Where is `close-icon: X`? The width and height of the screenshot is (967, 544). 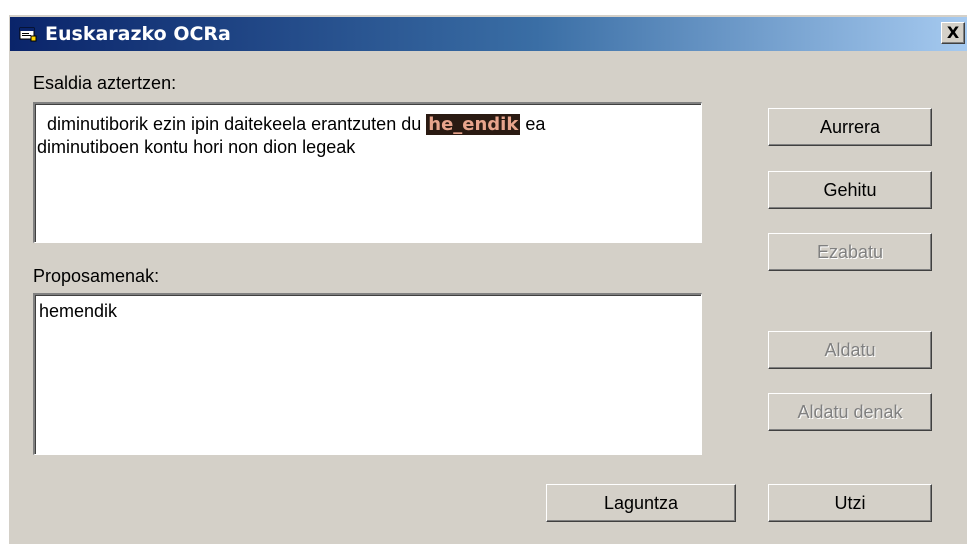
close-icon: X is located at coordinates (953, 32).